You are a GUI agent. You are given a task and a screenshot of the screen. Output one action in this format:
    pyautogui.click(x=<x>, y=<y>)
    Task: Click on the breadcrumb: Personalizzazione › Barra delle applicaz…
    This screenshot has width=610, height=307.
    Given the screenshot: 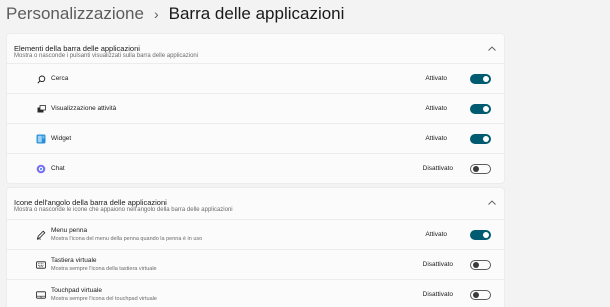 What is the action you would take?
    pyautogui.click(x=175, y=14)
    